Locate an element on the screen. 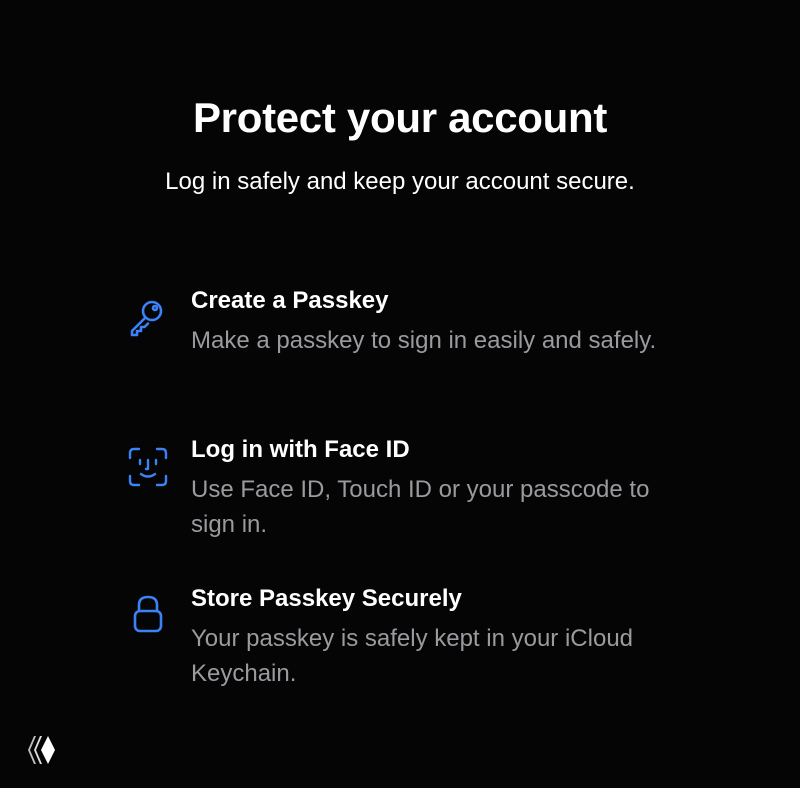 The image size is (800, 788). key-icon is located at coordinates (148, 317).